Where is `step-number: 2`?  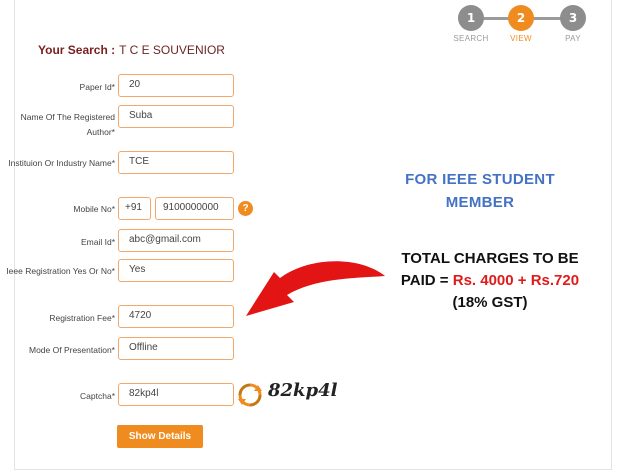 step-number: 2 is located at coordinates (521, 18).